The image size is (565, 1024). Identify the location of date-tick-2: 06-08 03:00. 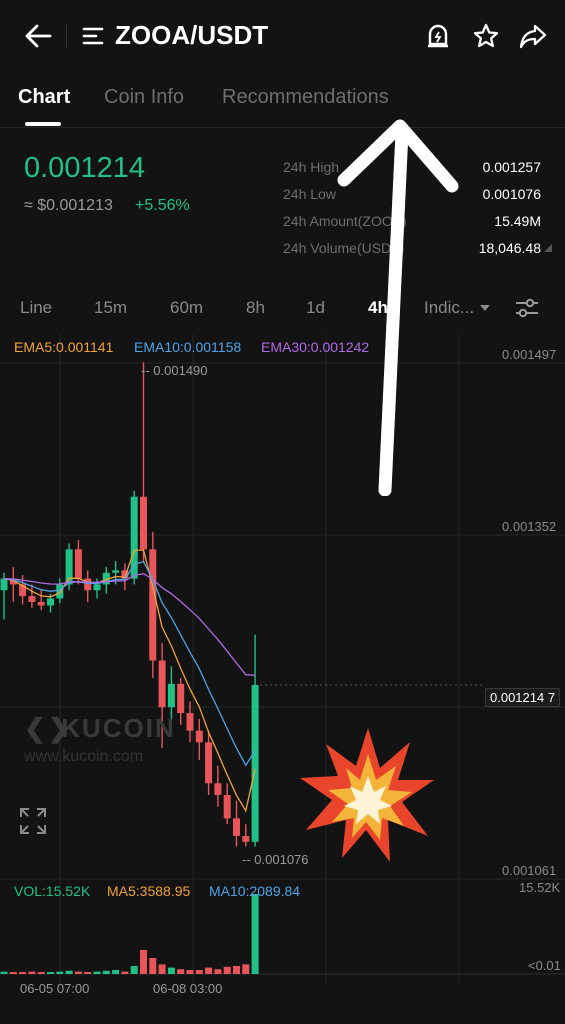
(188, 988).